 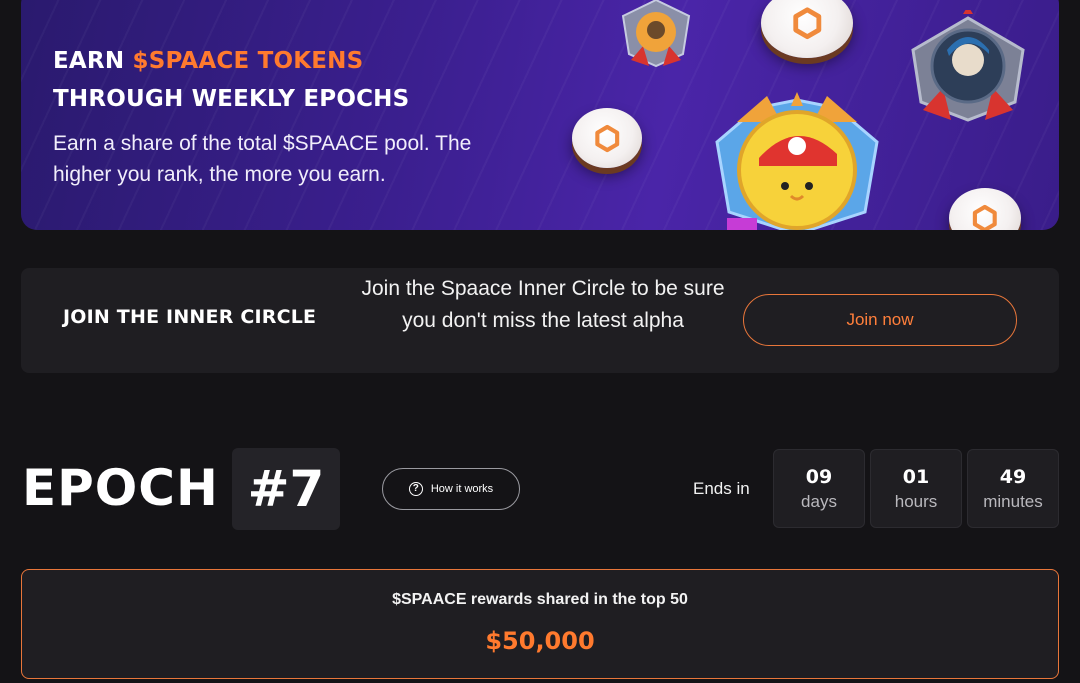 What do you see at coordinates (916, 477) in the screenshot?
I see `timer-hours-value: 01` at bounding box center [916, 477].